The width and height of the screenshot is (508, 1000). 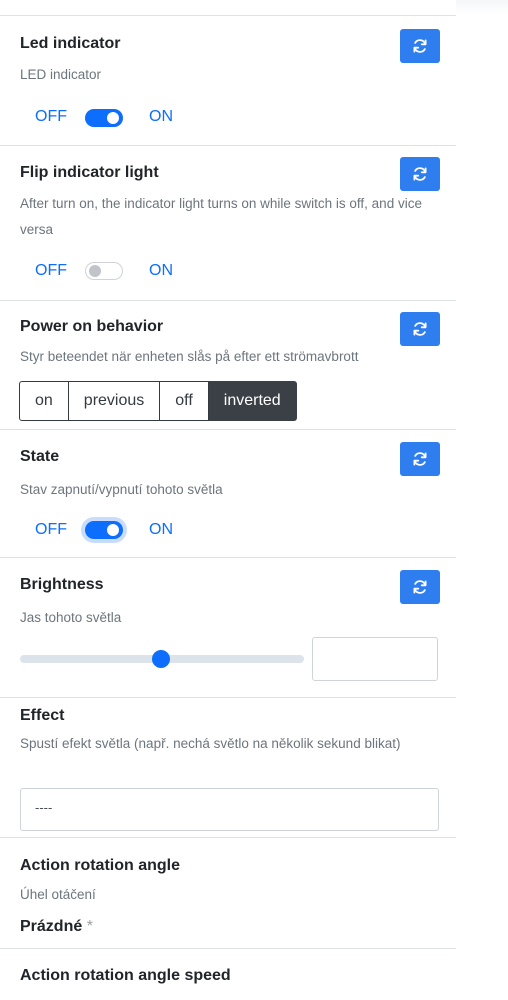 What do you see at coordinates (44, 401) in the screenshot?
I see `option-on-button: on` at bounding box center [44, 401].